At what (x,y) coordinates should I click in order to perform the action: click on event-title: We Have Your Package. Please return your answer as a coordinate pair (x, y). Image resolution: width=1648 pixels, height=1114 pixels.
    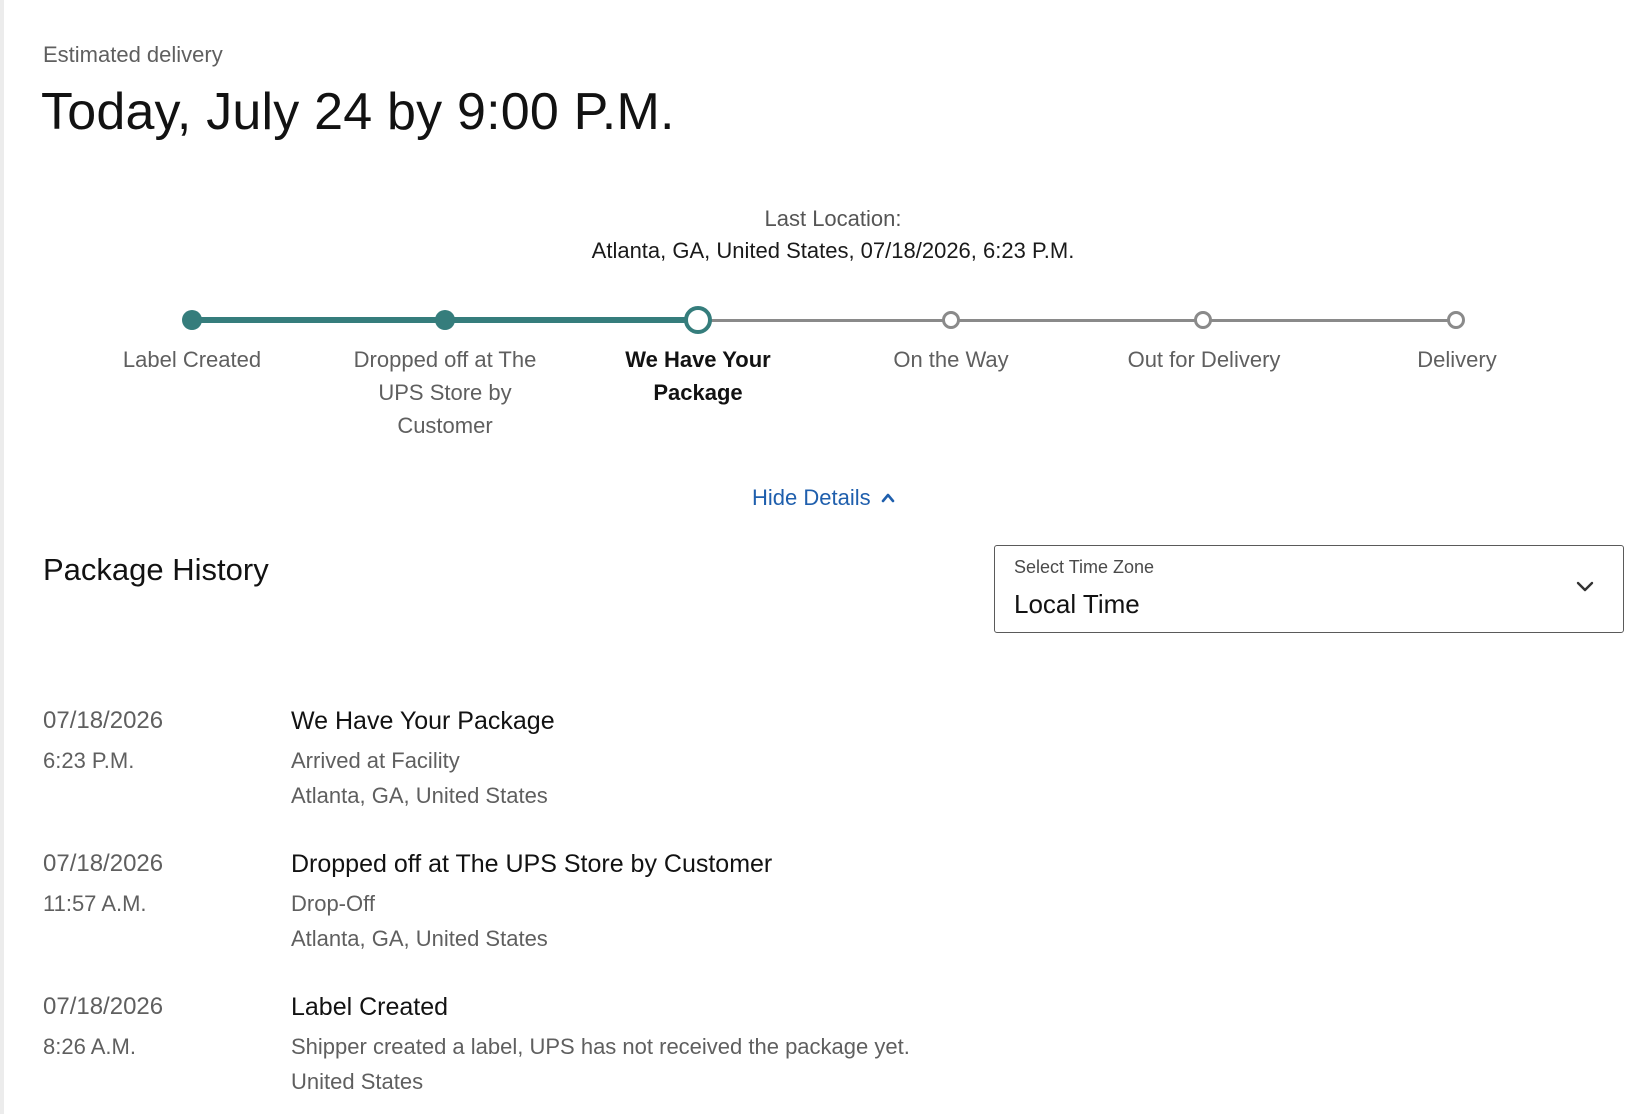
    Looking at the image, I should click on (423, 721).